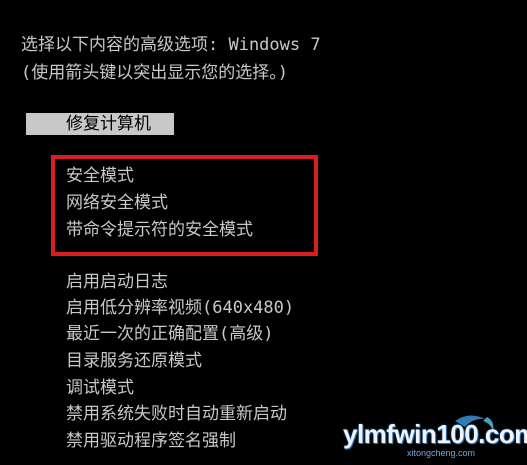 This screenshot has width=527, height=465. Describe the element at coordinates (108, 124) in the screenshot. I see `selected-option-label: 修复计算机` at that location.